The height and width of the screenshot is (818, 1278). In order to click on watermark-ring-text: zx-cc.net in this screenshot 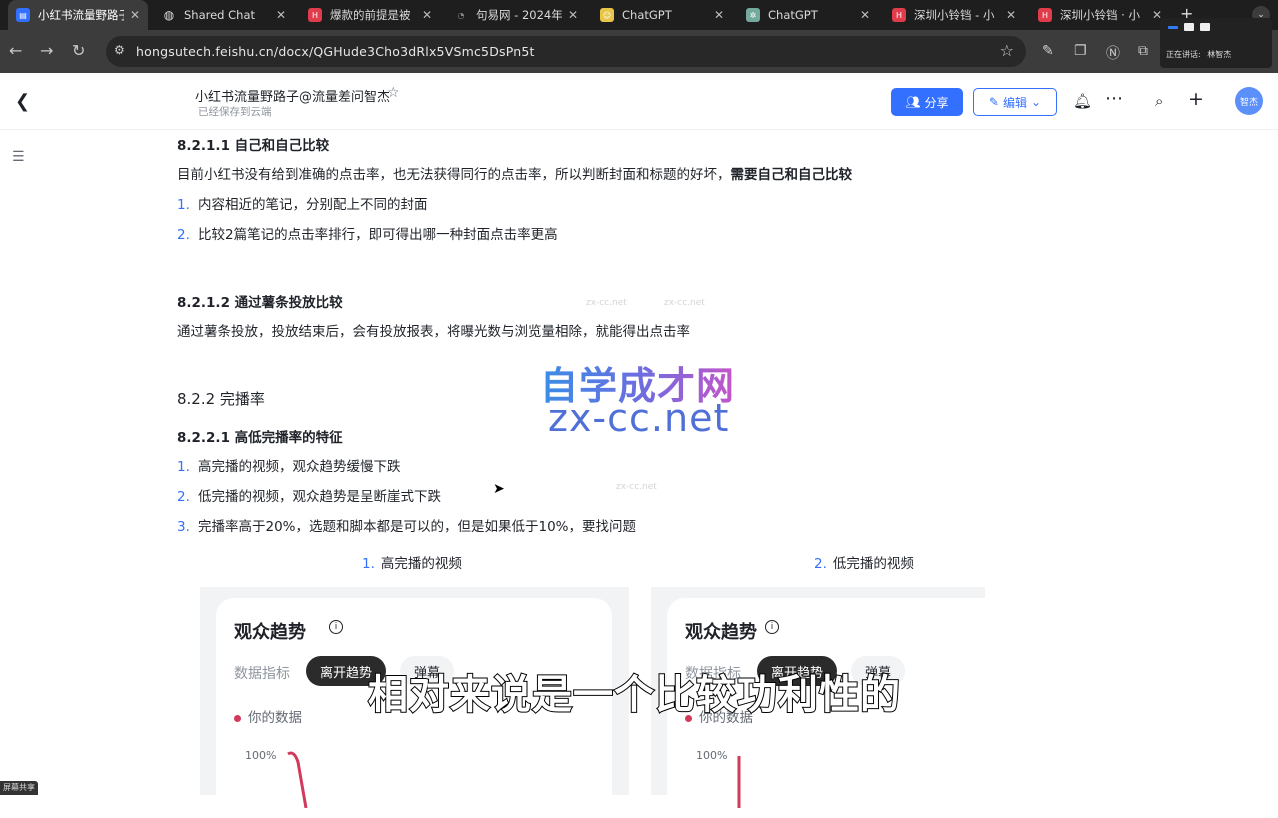, I will do `click(636, 487)`.